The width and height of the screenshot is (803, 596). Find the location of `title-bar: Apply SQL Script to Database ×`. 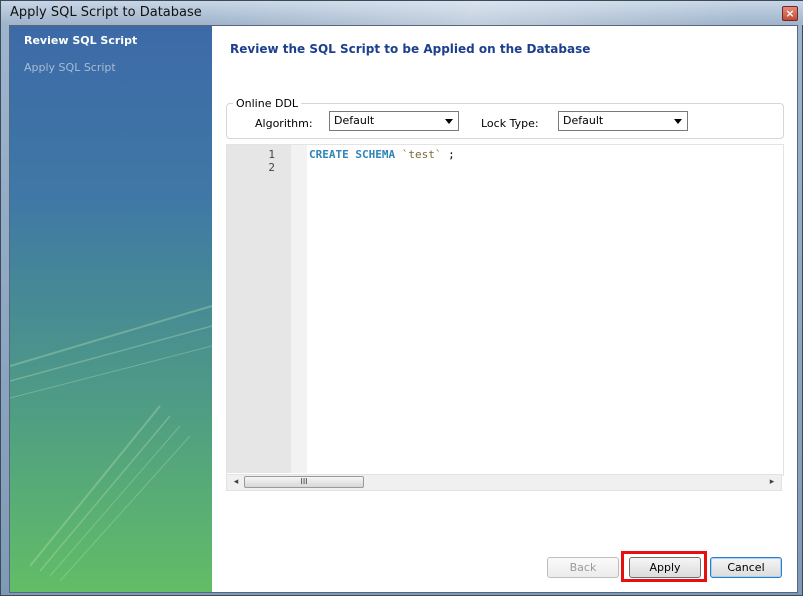

title-bar: Apply SQL Script to Database × is located at coordinates (402, 13).